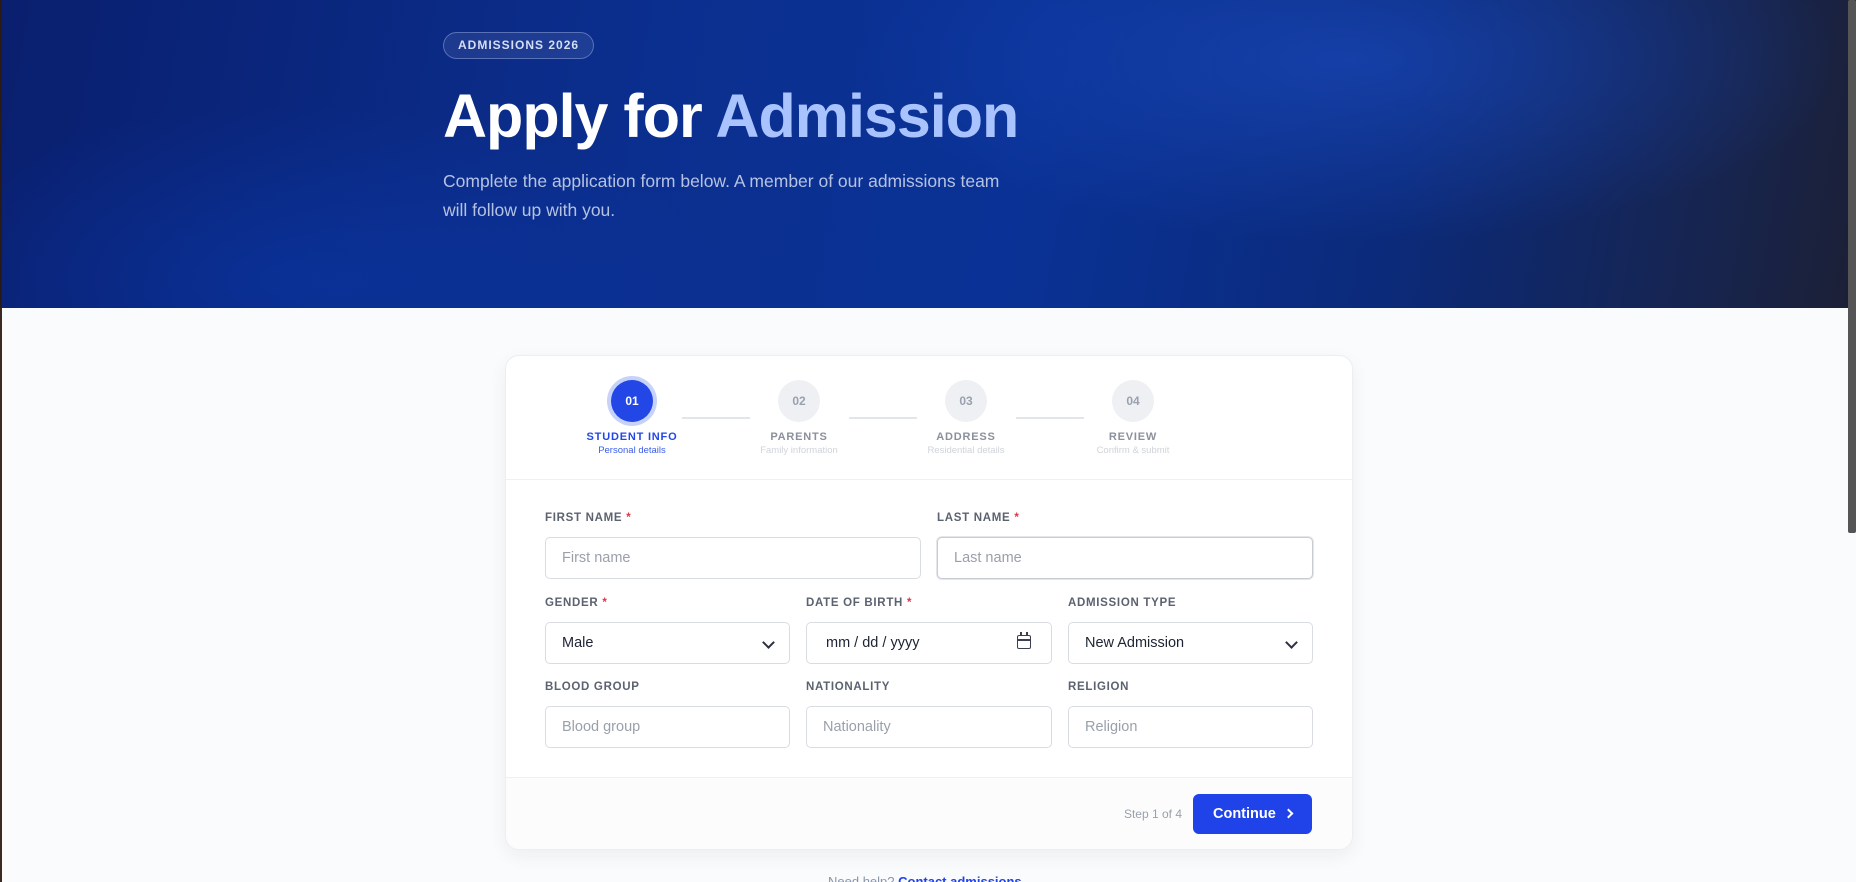 This screenshot has width=1856, height=882. What do you see at coordinates (592, 687) in the screenshot?
I see `blood-group-label: BLOOD GROUP` at bounding box center [592, 687].